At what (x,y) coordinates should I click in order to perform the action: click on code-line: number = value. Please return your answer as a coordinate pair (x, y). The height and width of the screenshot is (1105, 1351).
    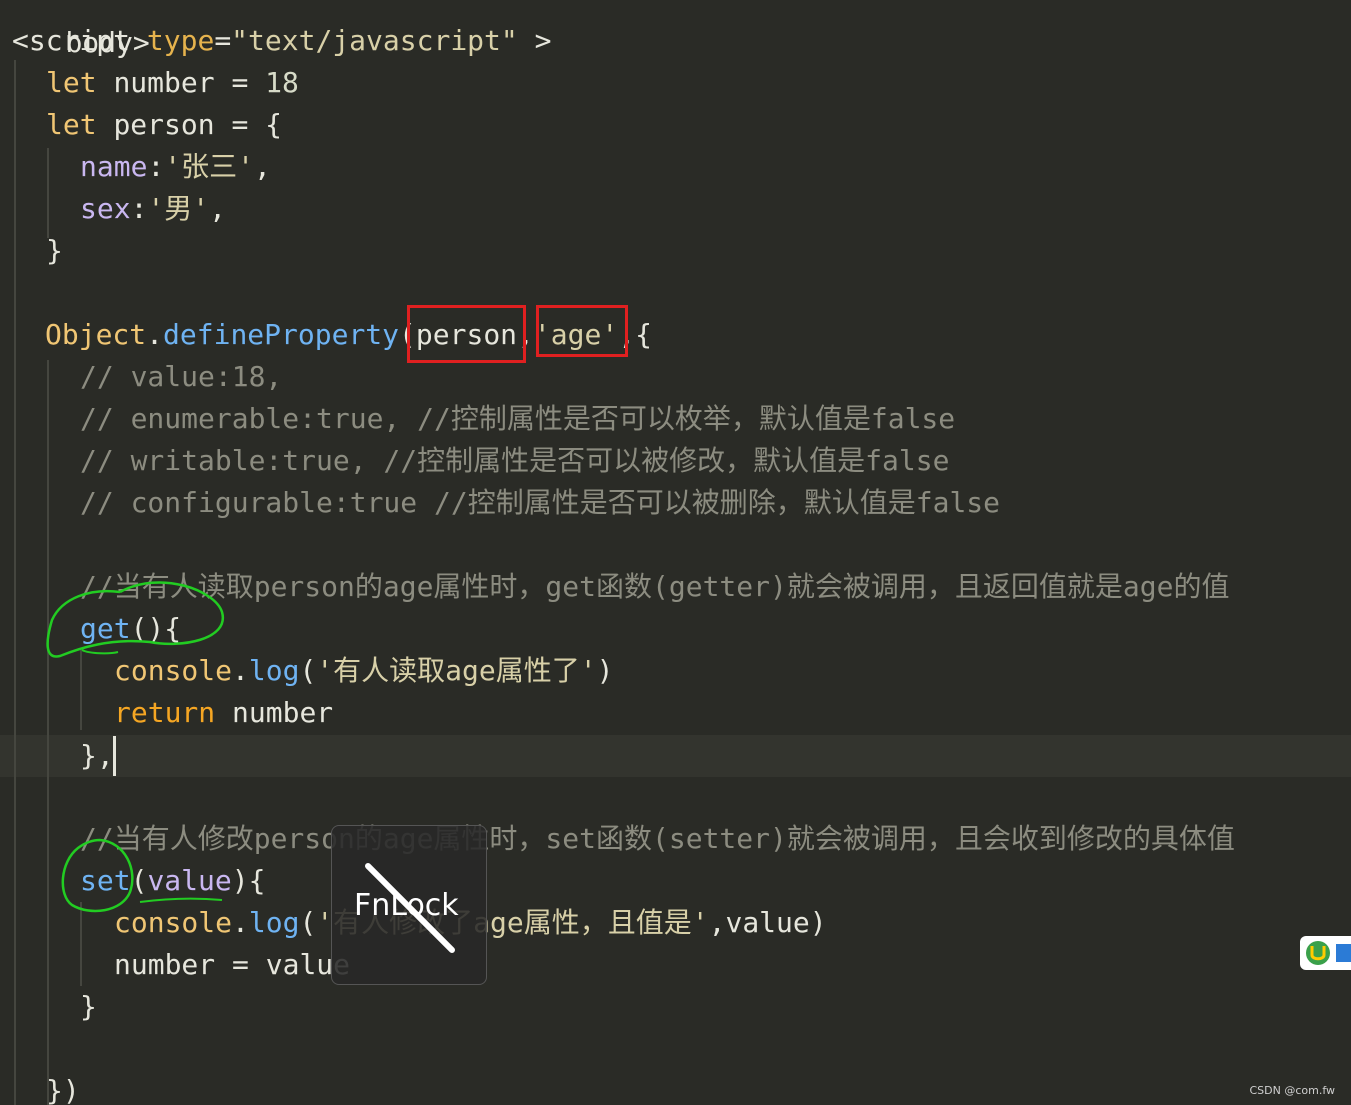
    Looking at the image, I should click on (232, 965).